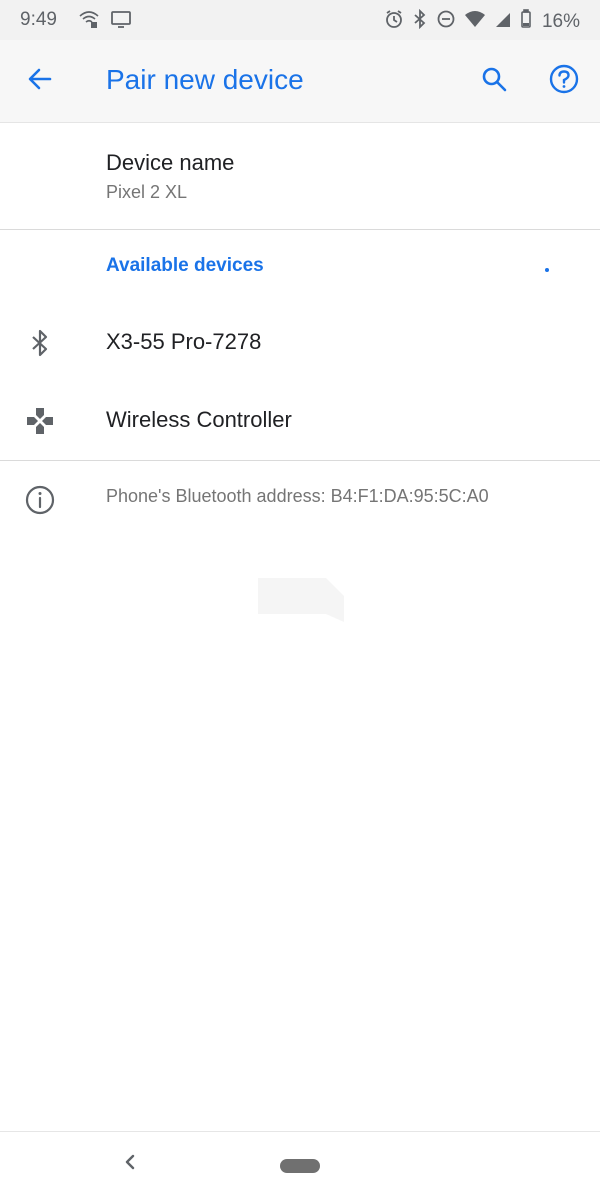 Image resolution: width=600 pixels, height=1201 pixels. I want to click on device-name-row: Device name Pixel 2 XL, so click(300, 184).